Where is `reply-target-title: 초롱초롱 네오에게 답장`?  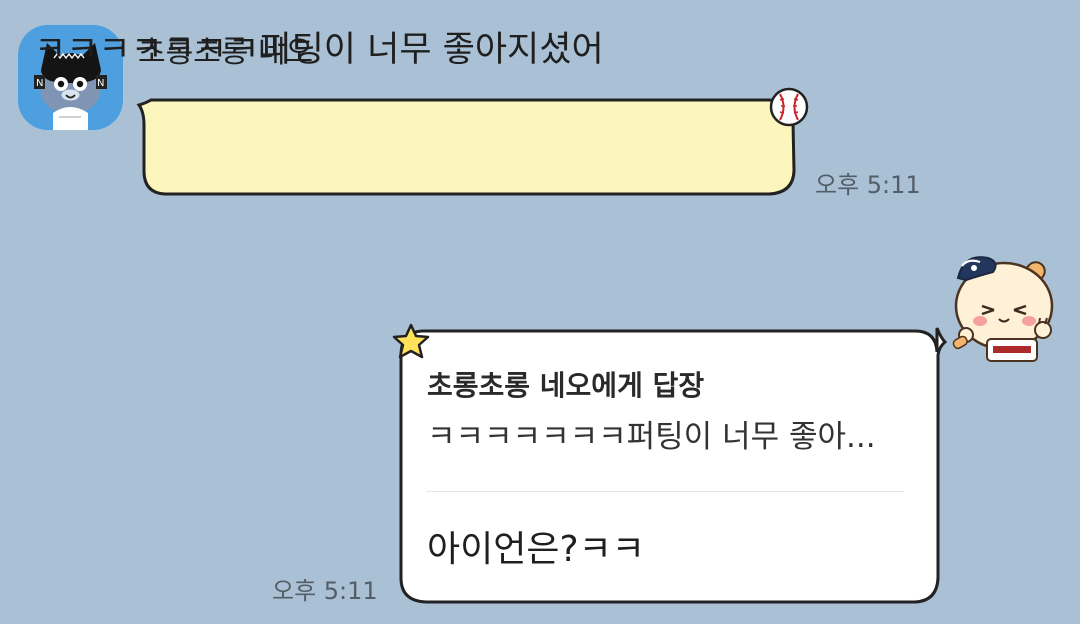
reply-target-title: 초롱초롱 네오에게 답장 is located at coordinates (566, 385).